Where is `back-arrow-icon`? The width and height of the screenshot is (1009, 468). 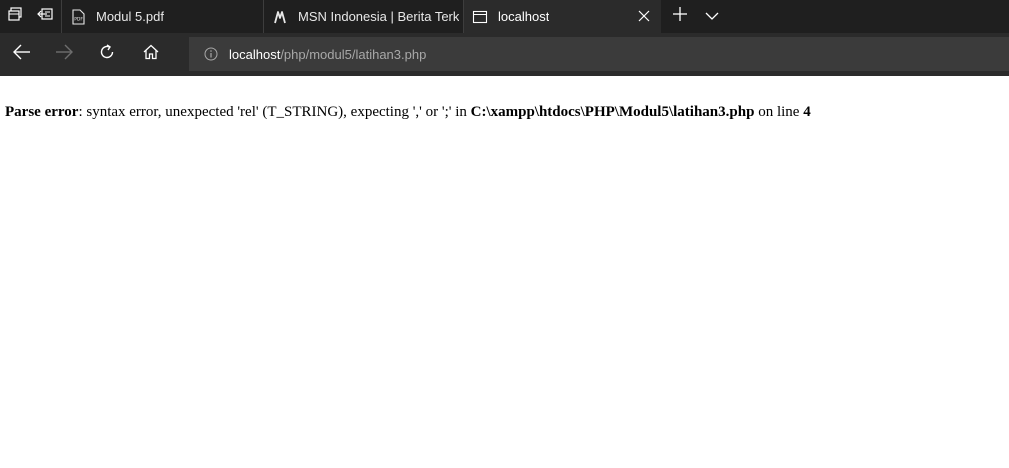
back-arrow-icon is located at coordinates (22, 54).